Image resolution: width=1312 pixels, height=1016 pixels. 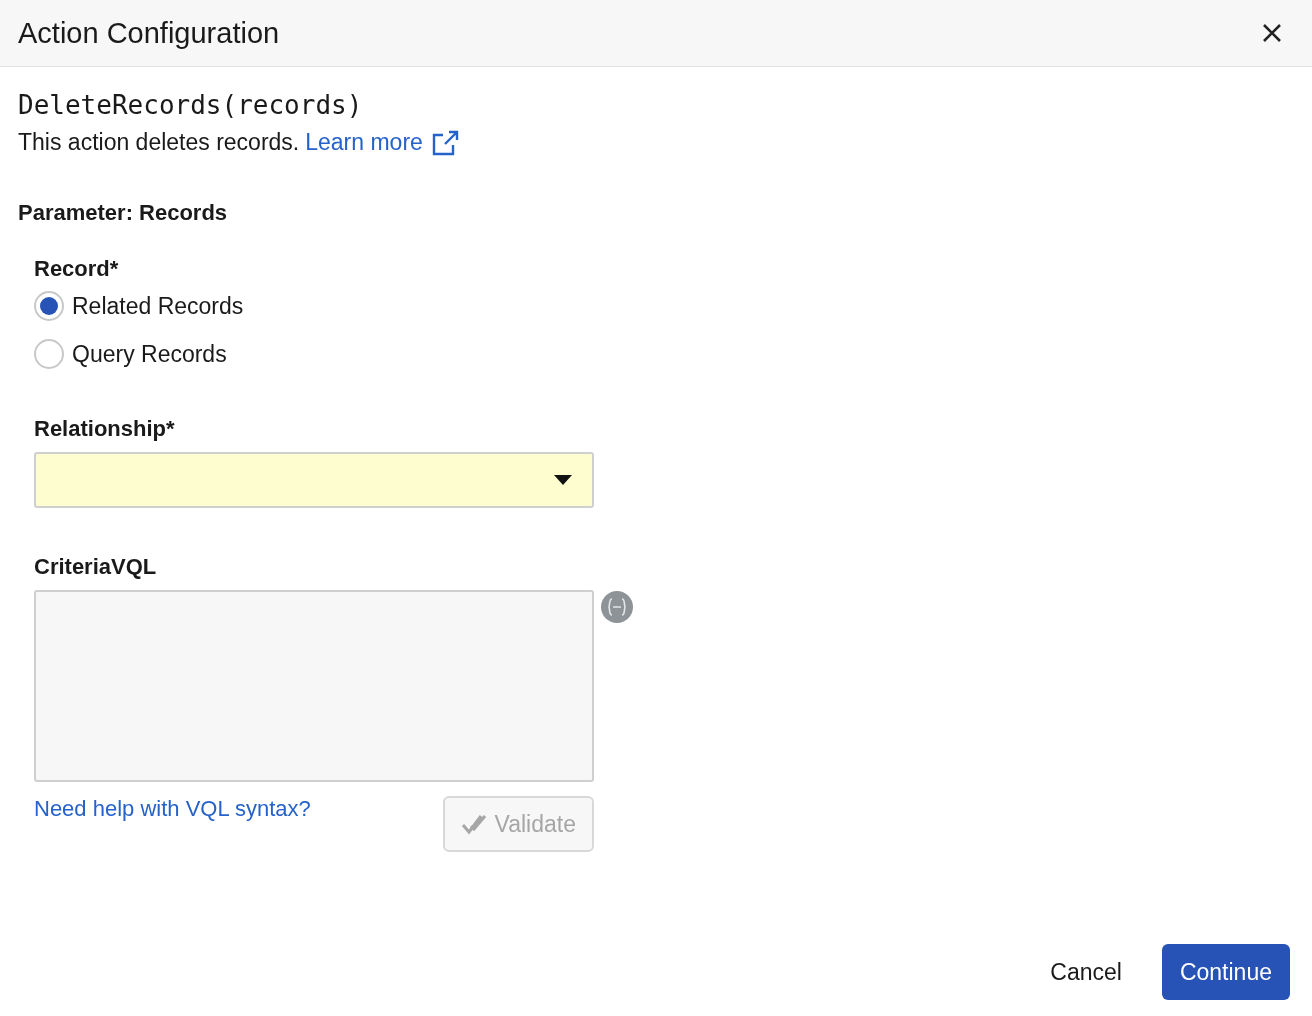 What do you see at coordinates (77, 269) in the screenshot?
I see `field-label: Record*` at bounding box center [77, 269].